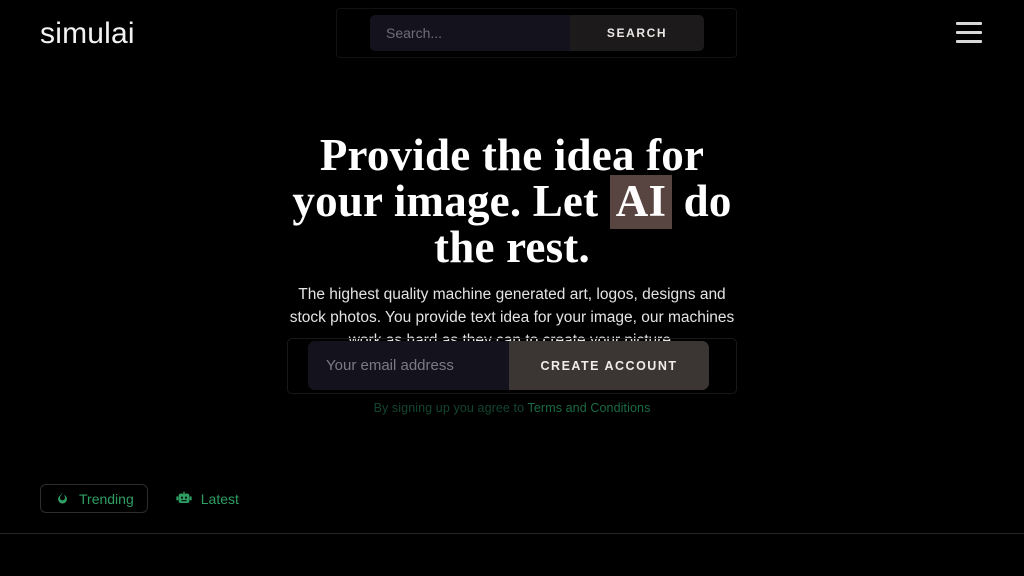  I want to click on tab-latest-label: Latest, so click(219, 498).